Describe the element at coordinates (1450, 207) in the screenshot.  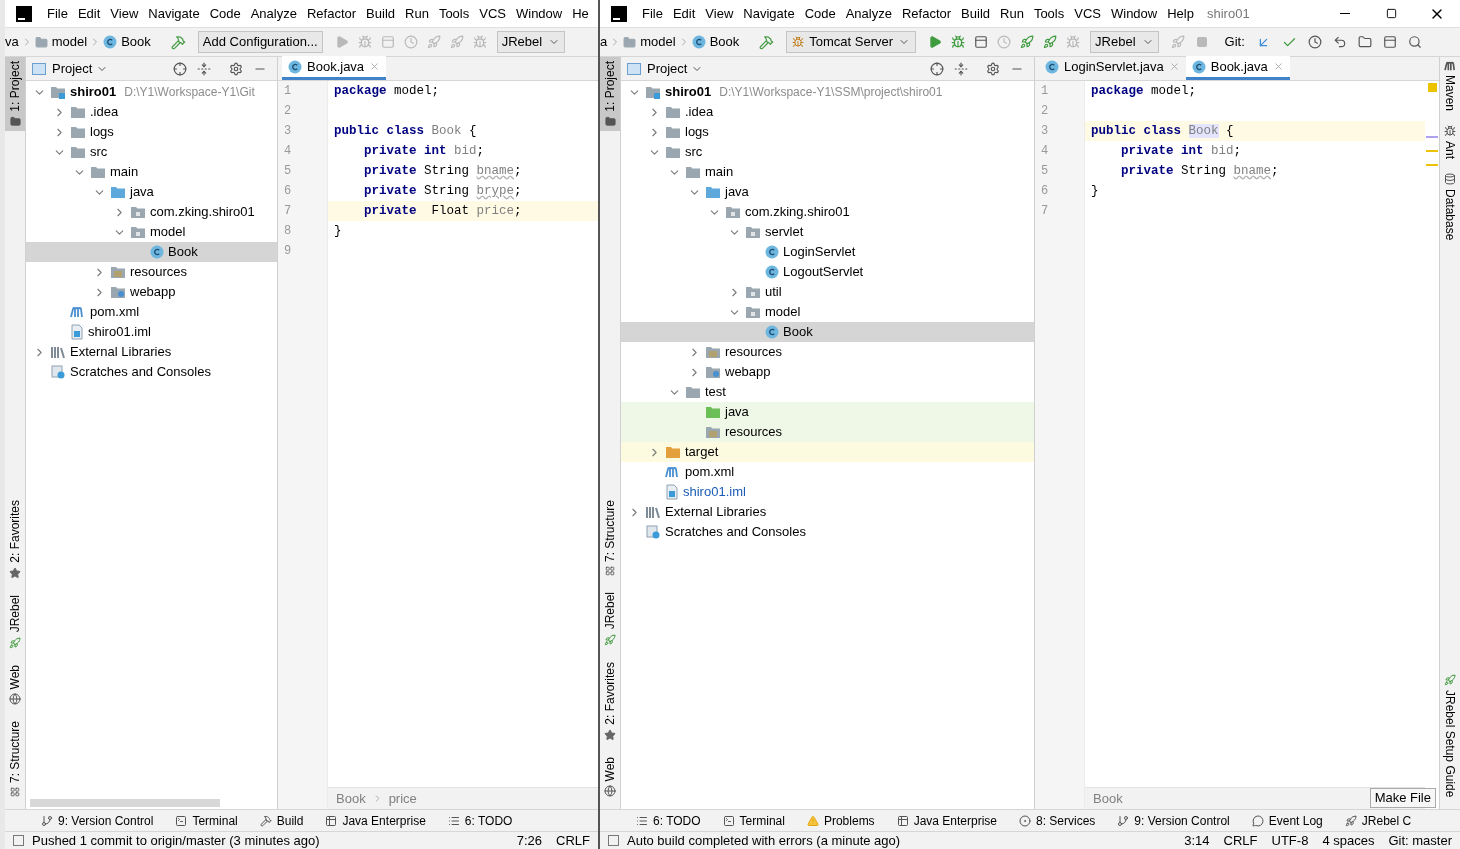
I see `tool-window-tab: Database` at that location.